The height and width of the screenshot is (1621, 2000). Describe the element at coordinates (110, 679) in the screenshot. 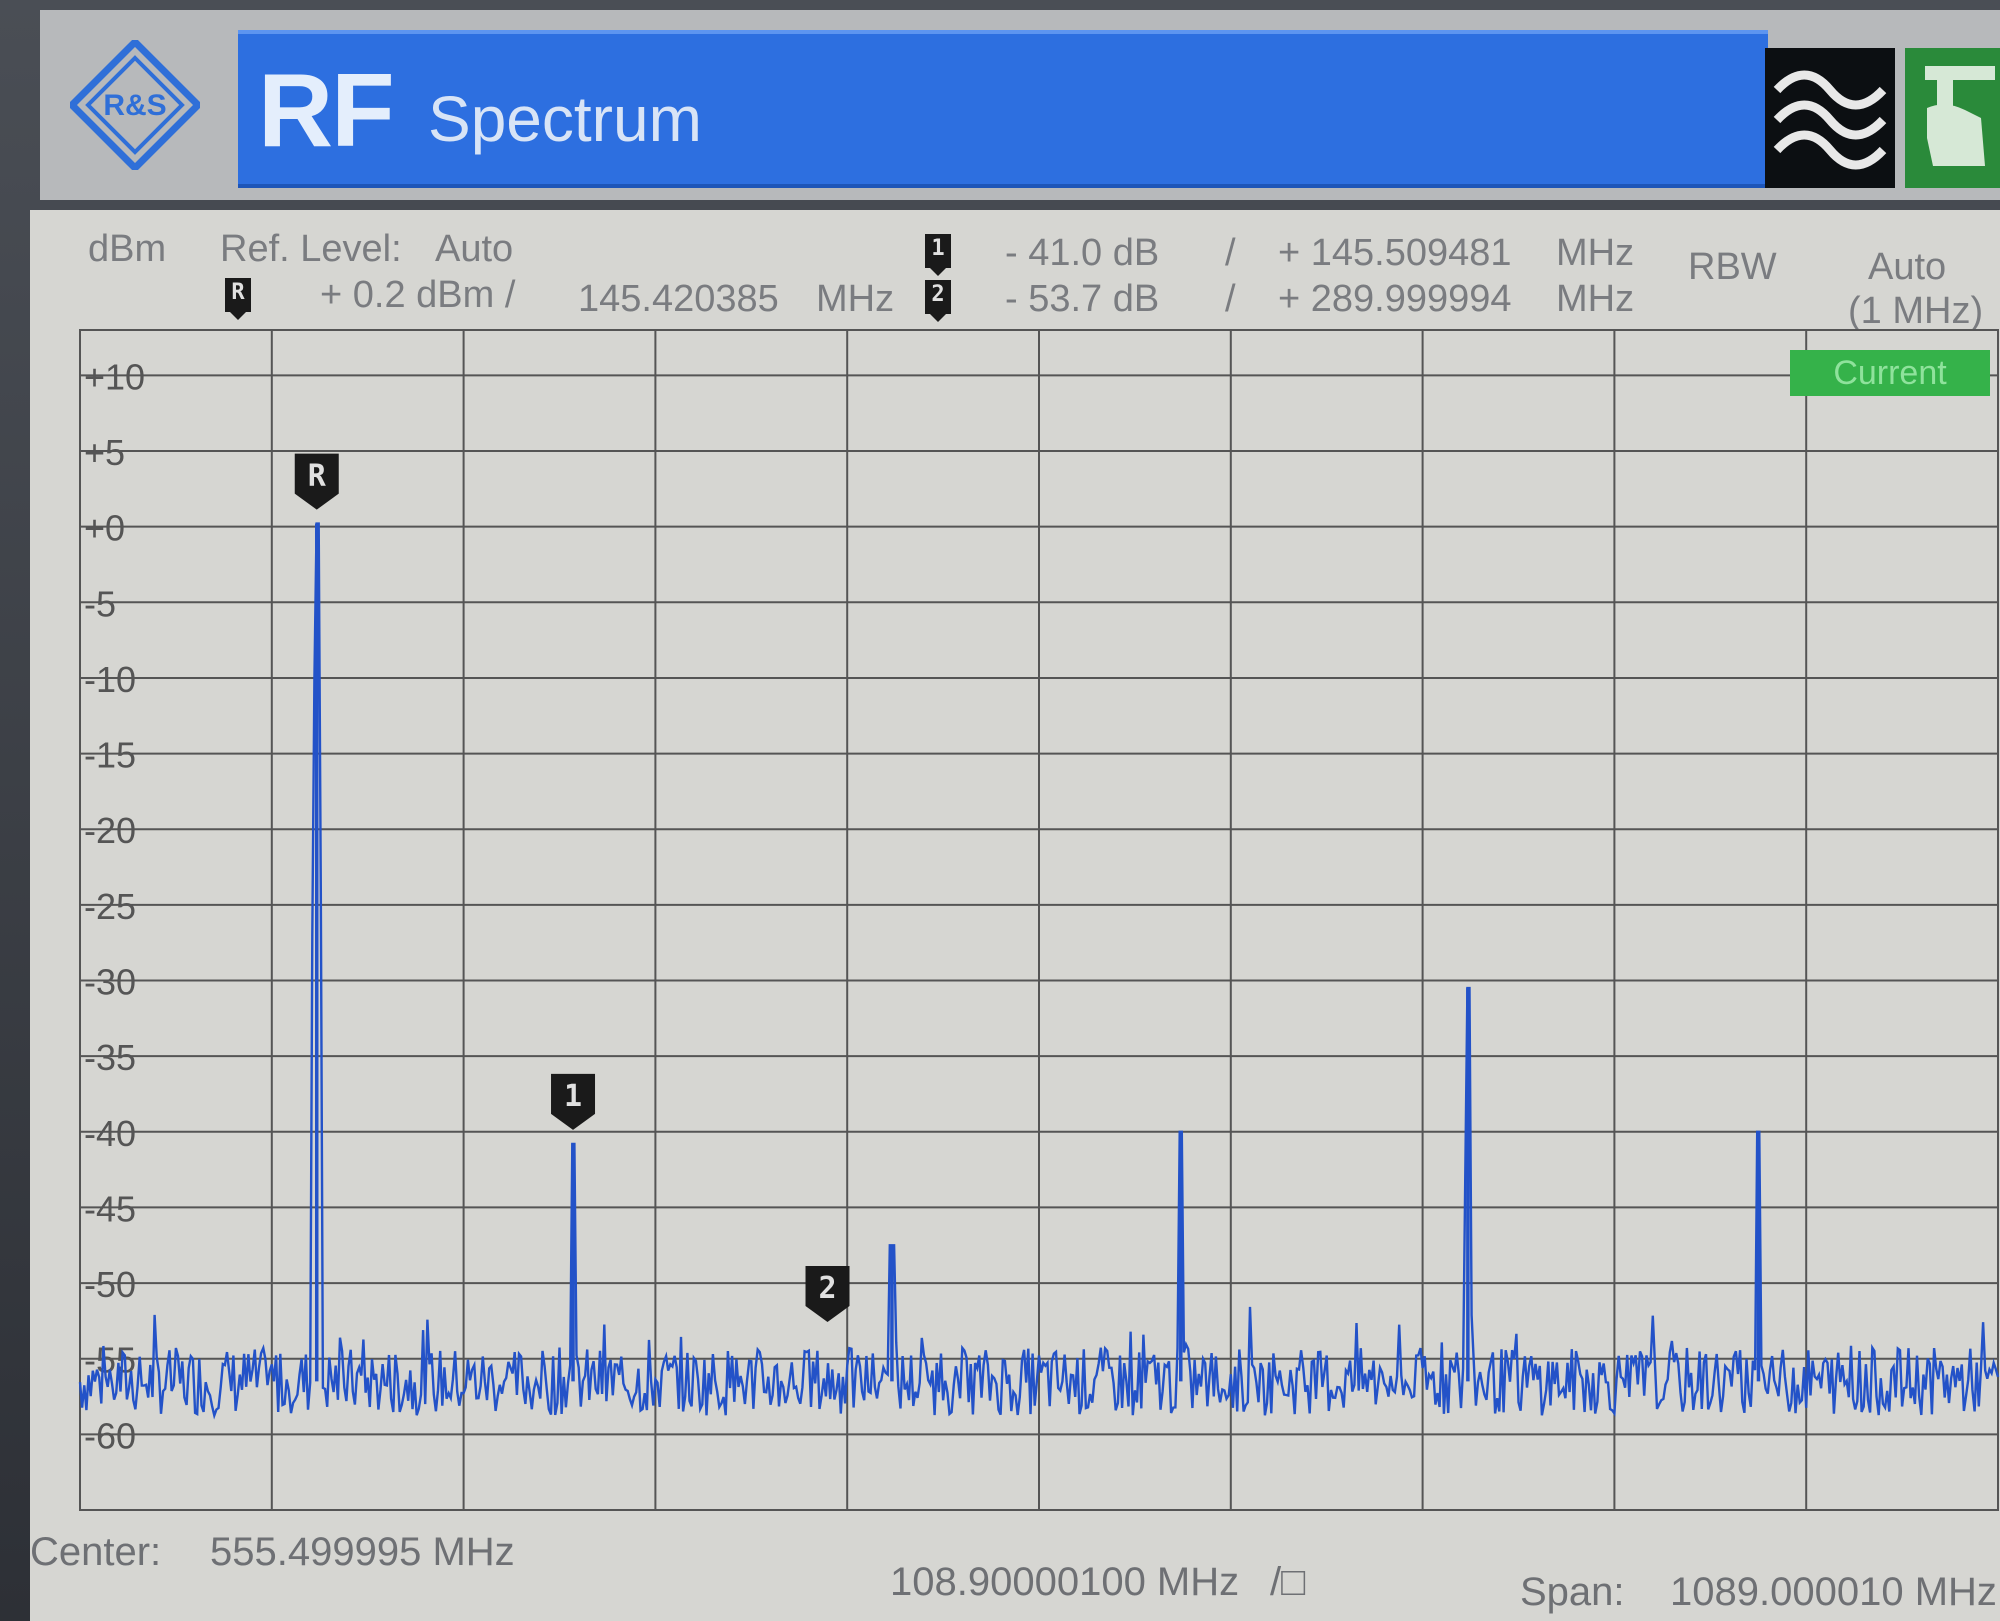

I see `y-tick-label: -10` at that location.